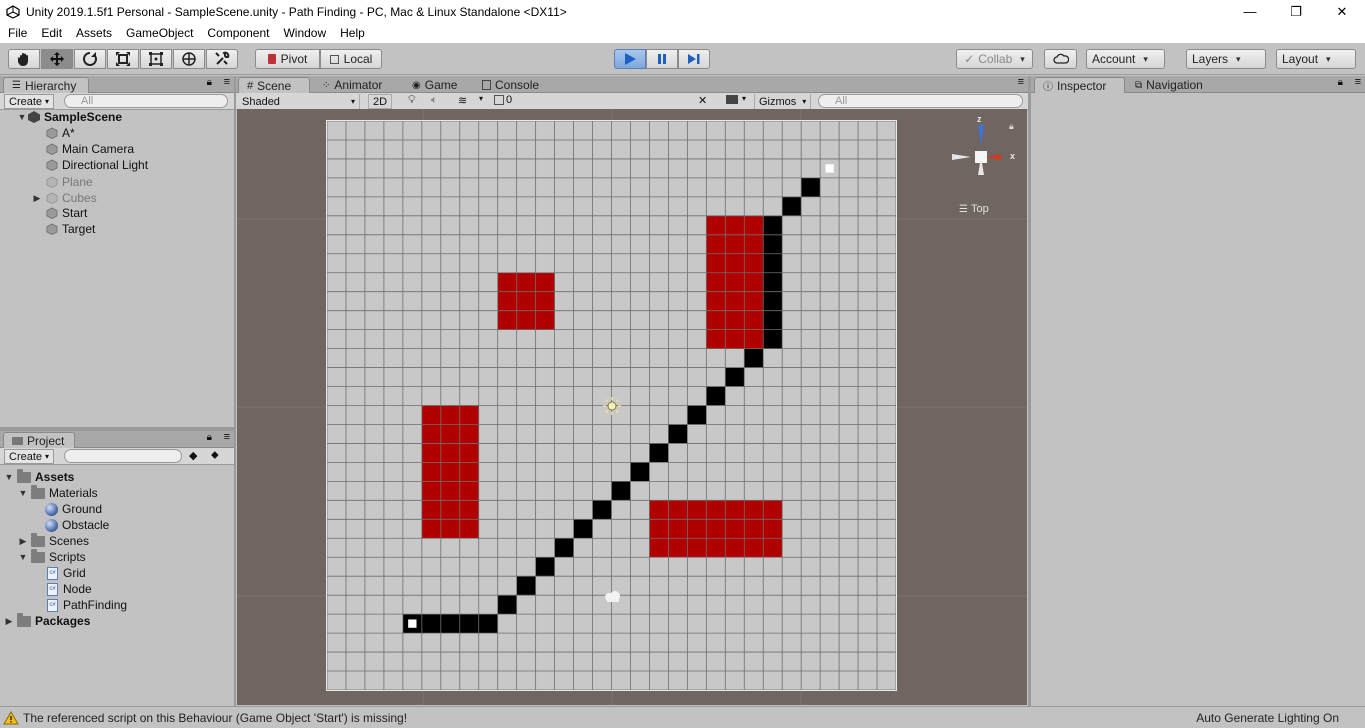  What do you see at coordinates (304, 33) in the screenshot?
I see `menu-window: Window` at bounding box center [304, 33].